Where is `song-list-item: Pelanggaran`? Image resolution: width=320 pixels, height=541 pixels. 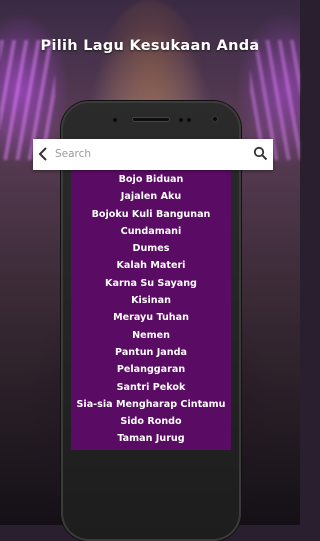
song-list-item: Pelanggaran is located at coordinates (151, 369).